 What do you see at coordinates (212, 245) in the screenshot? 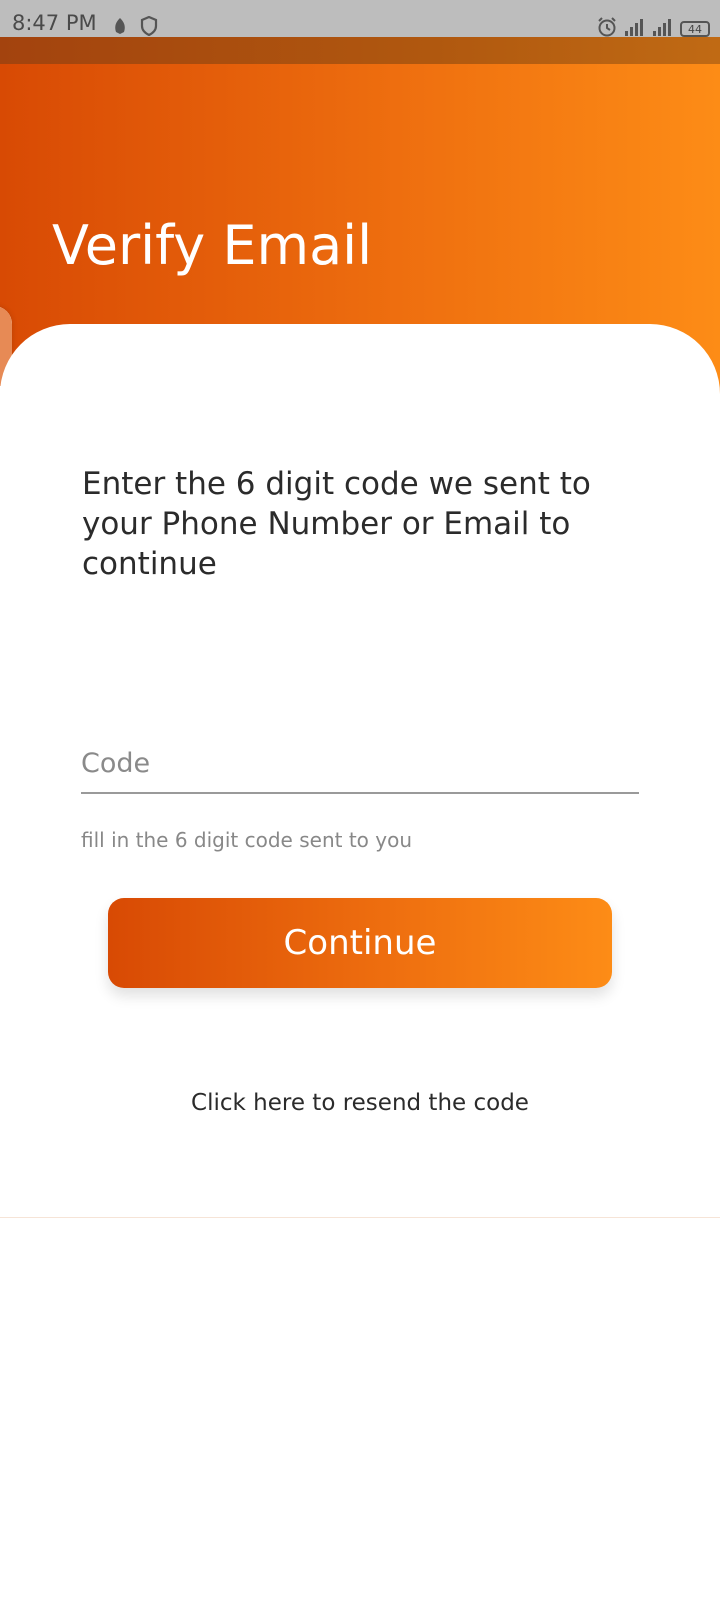
I see `page-title: Verify Email` at bounding box center [212, 245].